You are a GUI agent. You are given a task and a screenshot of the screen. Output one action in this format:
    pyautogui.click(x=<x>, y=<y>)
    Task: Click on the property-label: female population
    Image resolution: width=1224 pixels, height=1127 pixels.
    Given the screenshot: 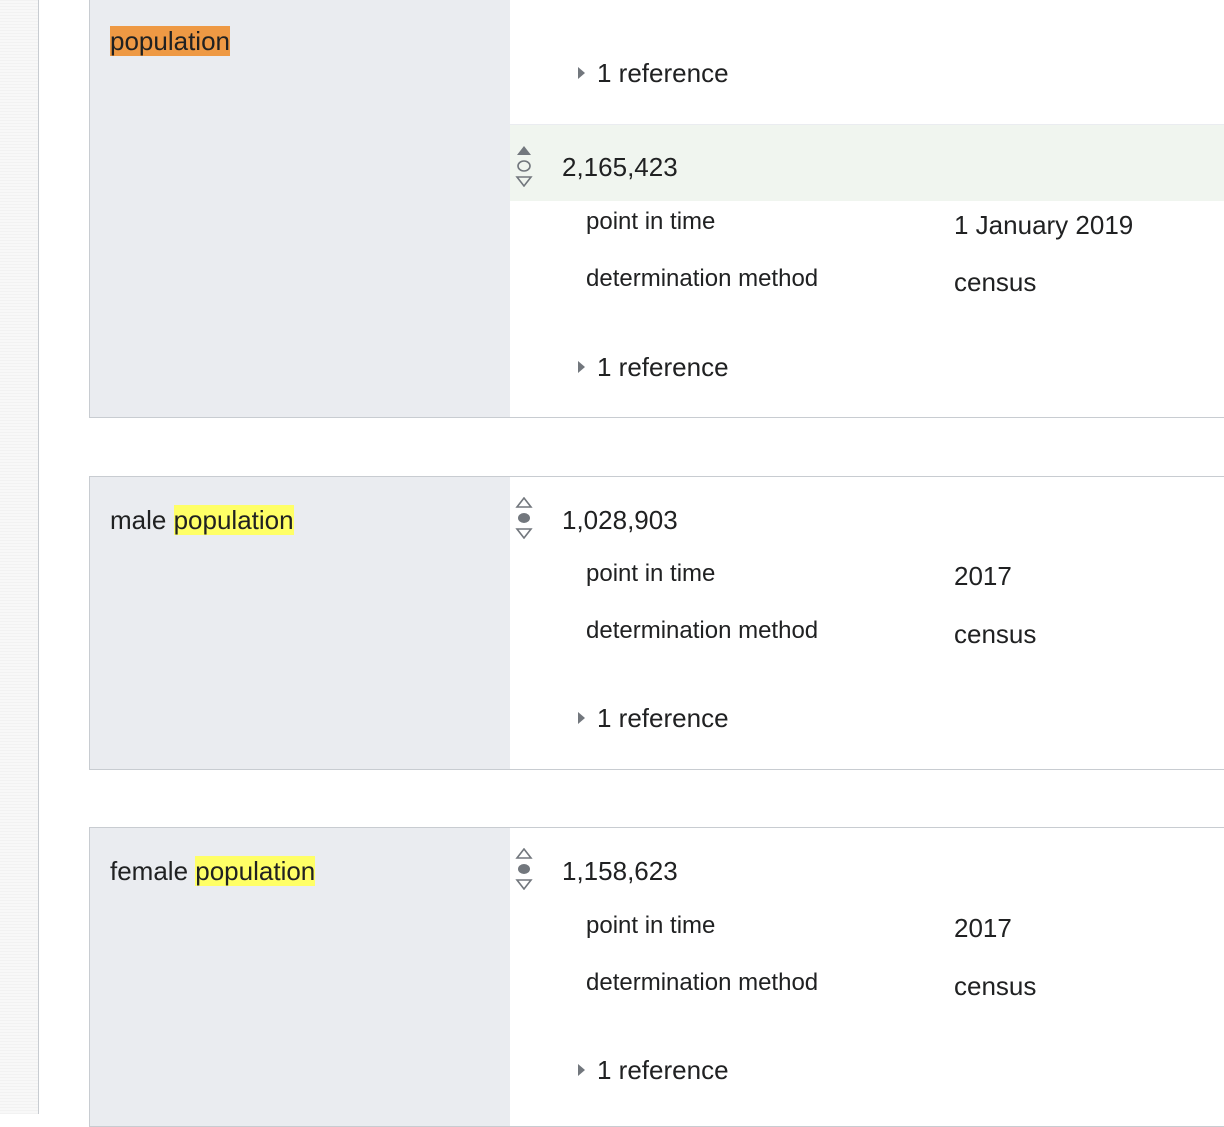 What is the action you would take?
    pyautogui.click(x=213, y=871)
    